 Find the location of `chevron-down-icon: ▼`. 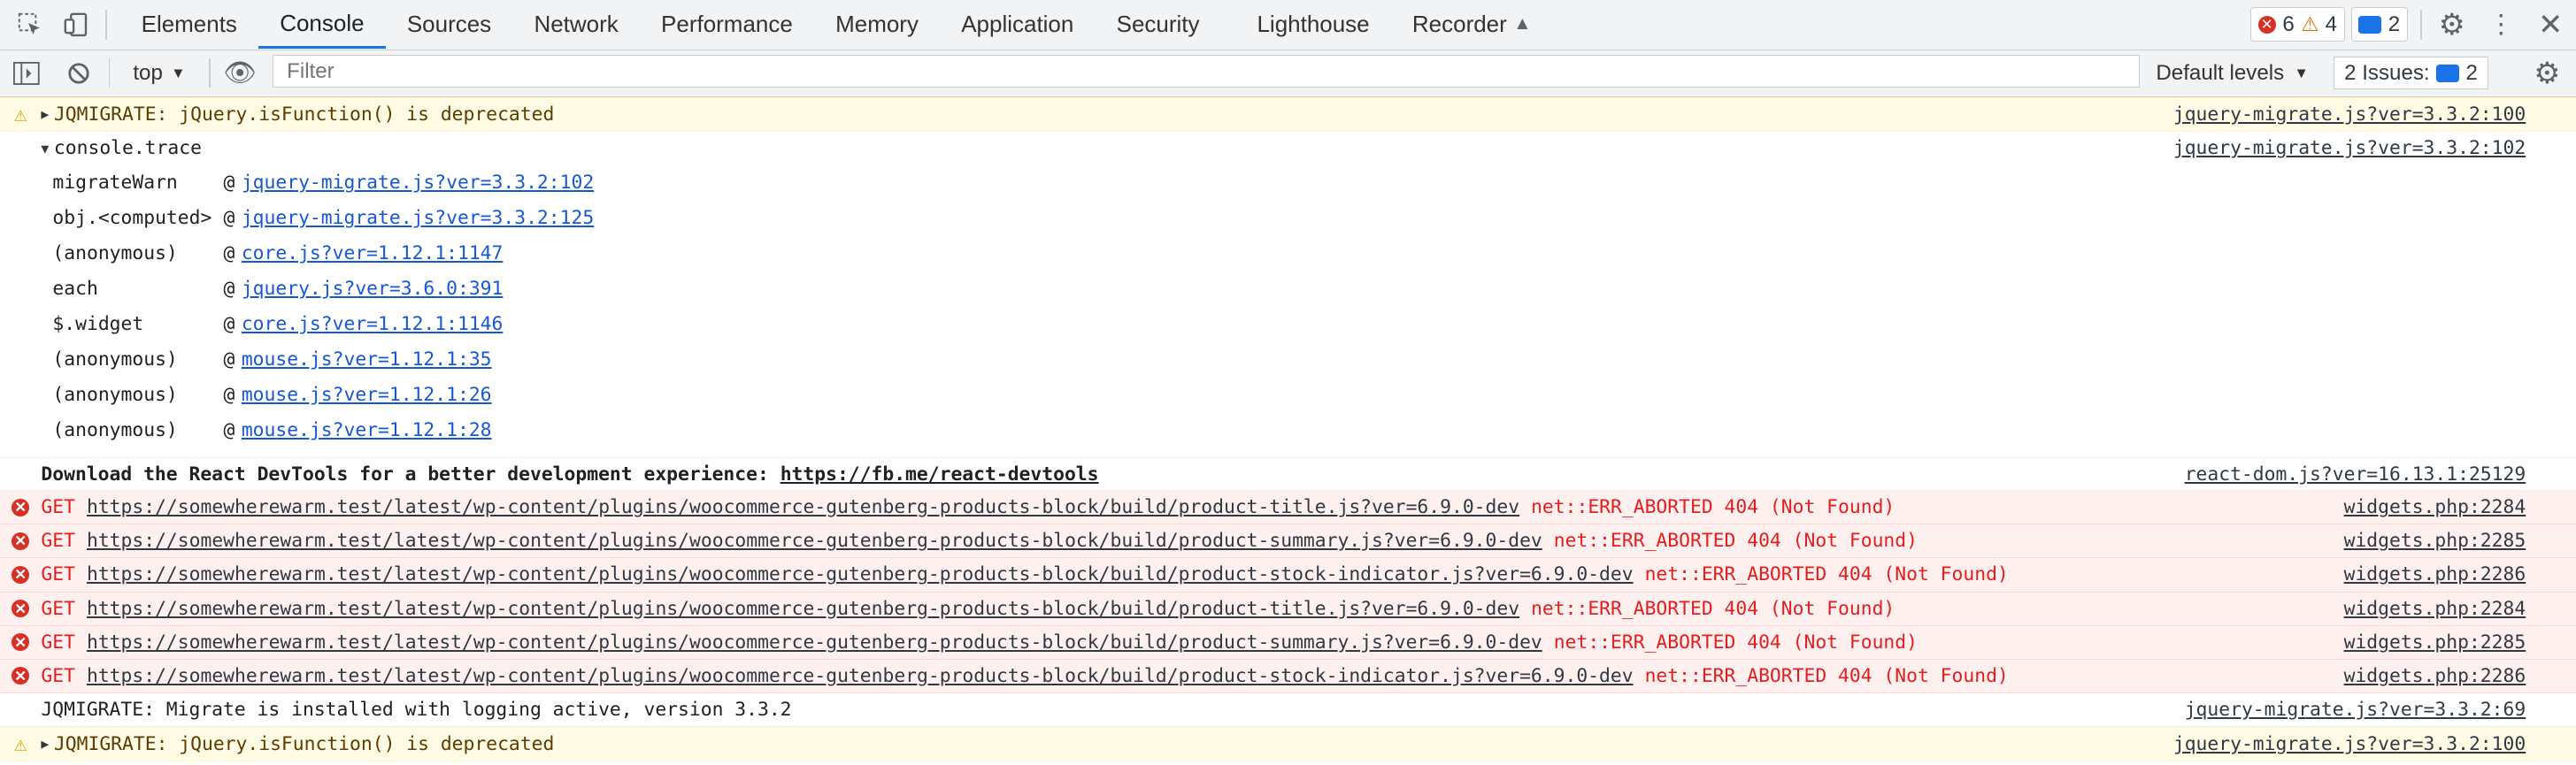

chevron-down-icon: ▼ is located at coordinates (2301, 72).